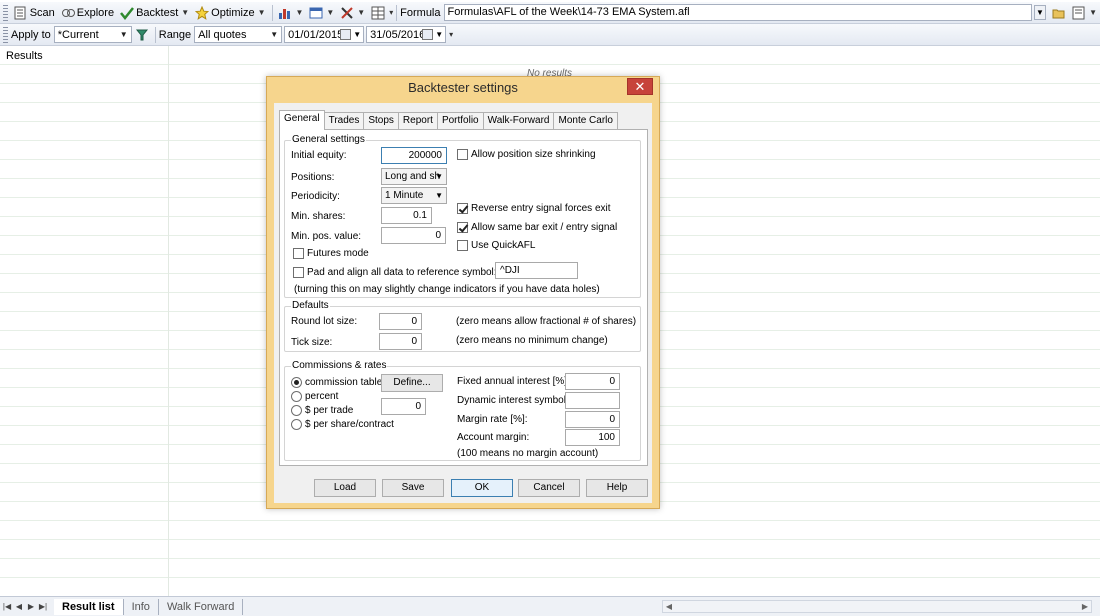 The width and height of the screenshot is (1100, 616). Describe the element at coordinates (302, 120) in the screenshot. I see `tab-general: General` at that location.